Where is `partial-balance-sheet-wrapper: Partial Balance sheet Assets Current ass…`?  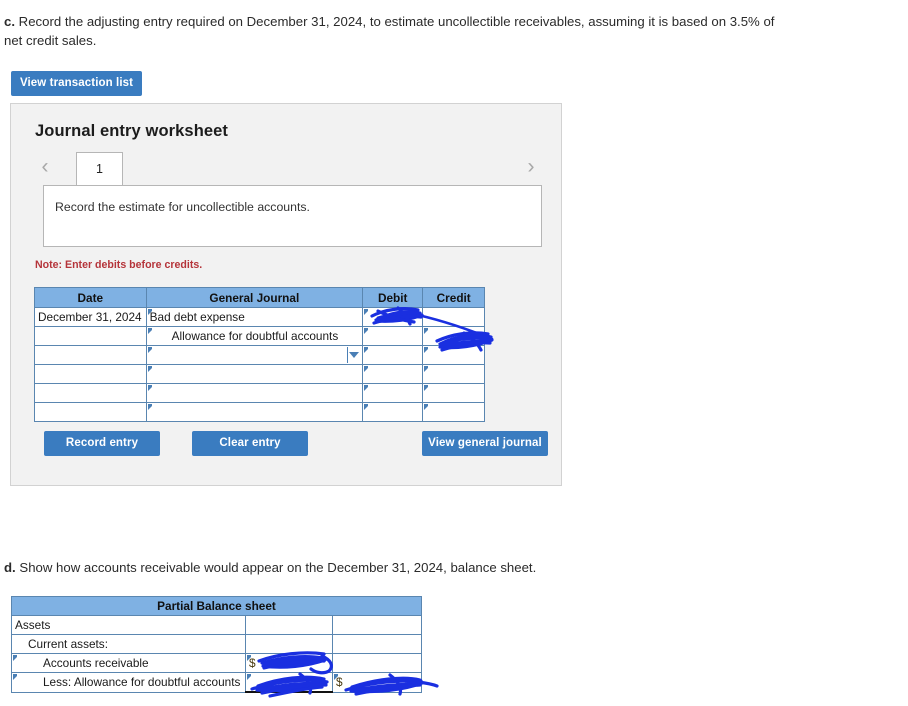 partial-balance-sheet-wrapper: Partial Balance sheet Assets Current ass… is located at coordinates (216, 644).